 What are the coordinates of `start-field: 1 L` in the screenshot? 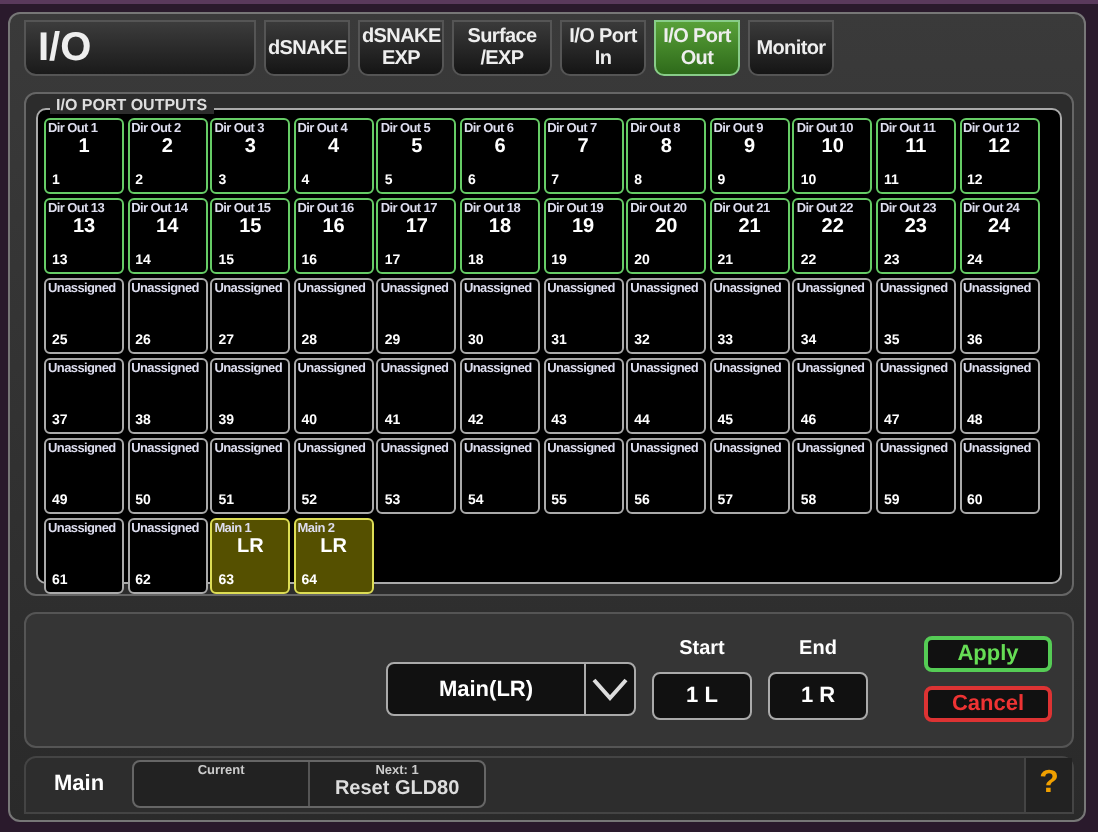 It's located at (702, 696).